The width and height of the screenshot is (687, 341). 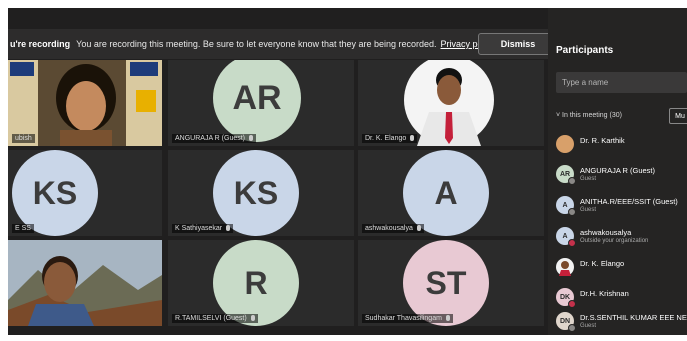 I want to click on recording-title: u're recording, so click(x=40, y=44).